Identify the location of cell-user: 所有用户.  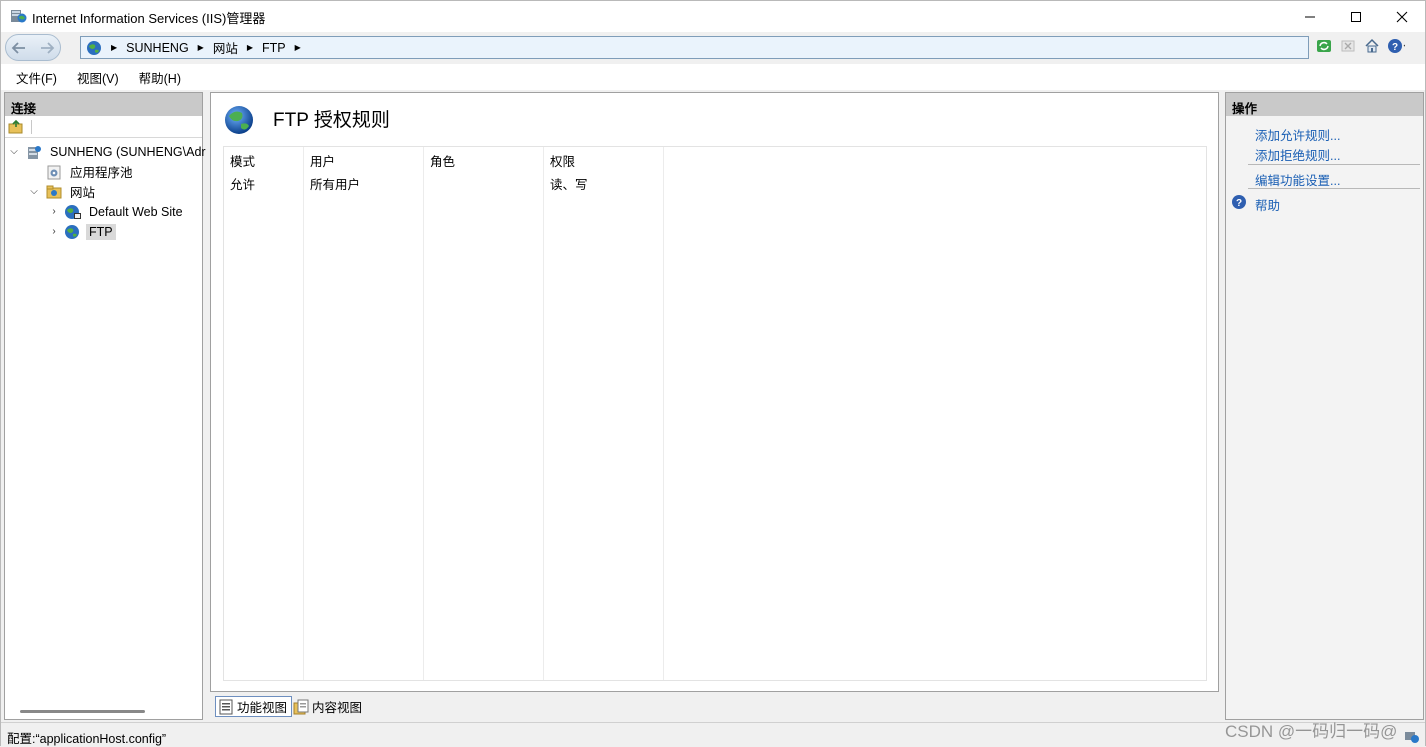
(335, 185).